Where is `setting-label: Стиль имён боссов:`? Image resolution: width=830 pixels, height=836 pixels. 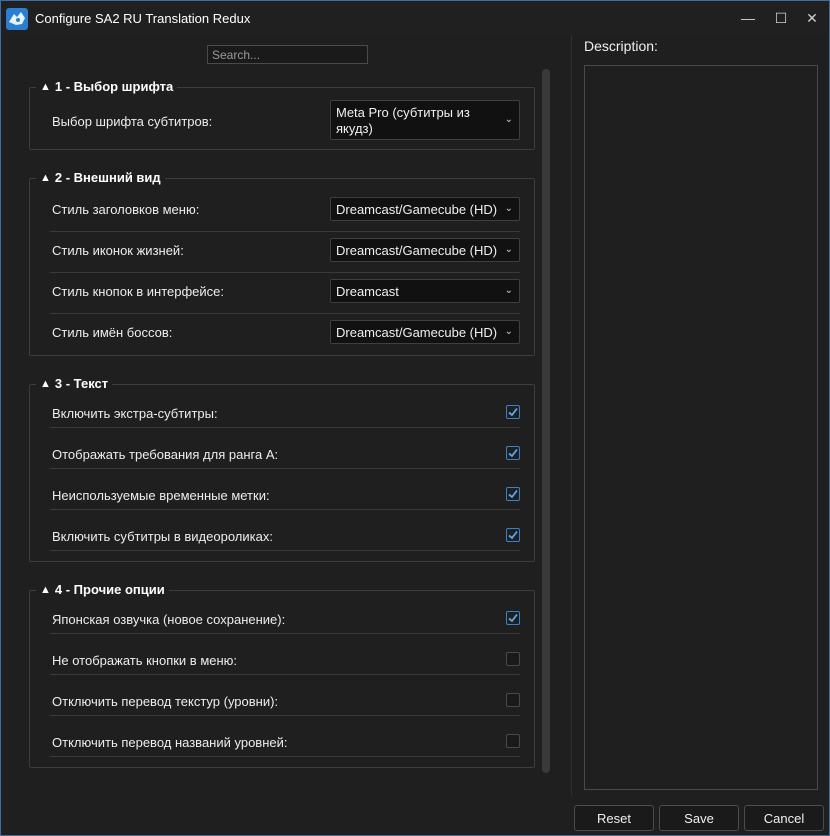 setting-label: Стиль имён боссов: is located at coordinates (112, 332).